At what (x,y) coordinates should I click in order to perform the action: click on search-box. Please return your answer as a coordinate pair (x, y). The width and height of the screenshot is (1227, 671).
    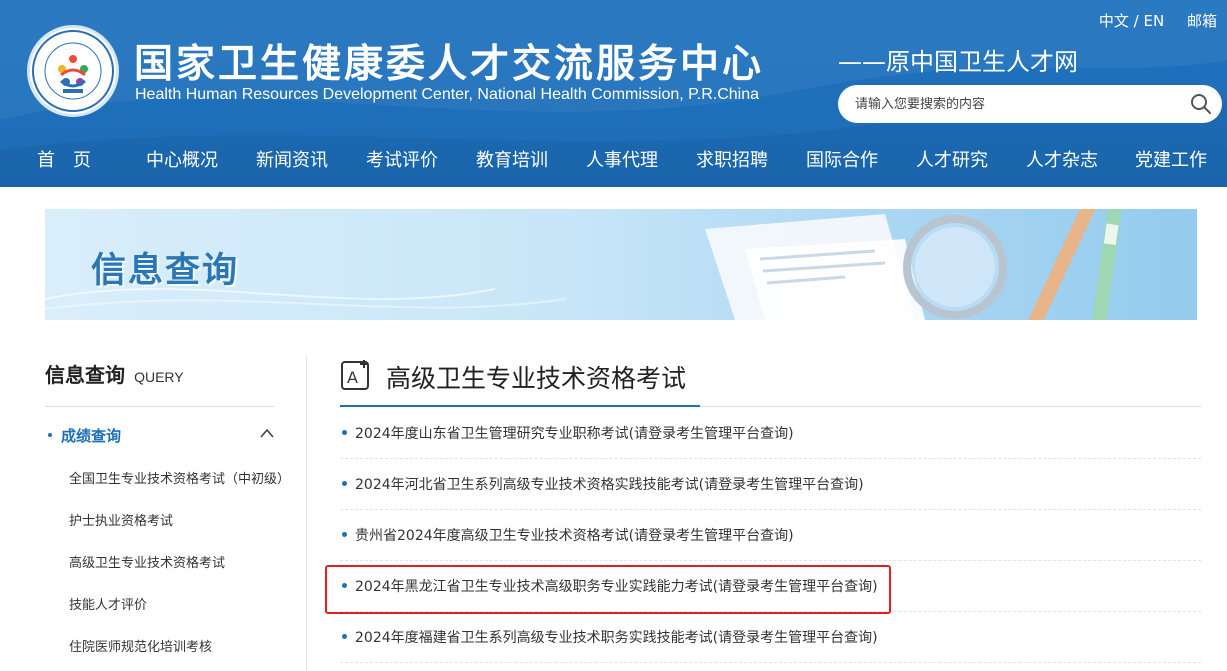
    Looking at the image, I should click on (1030, 104).